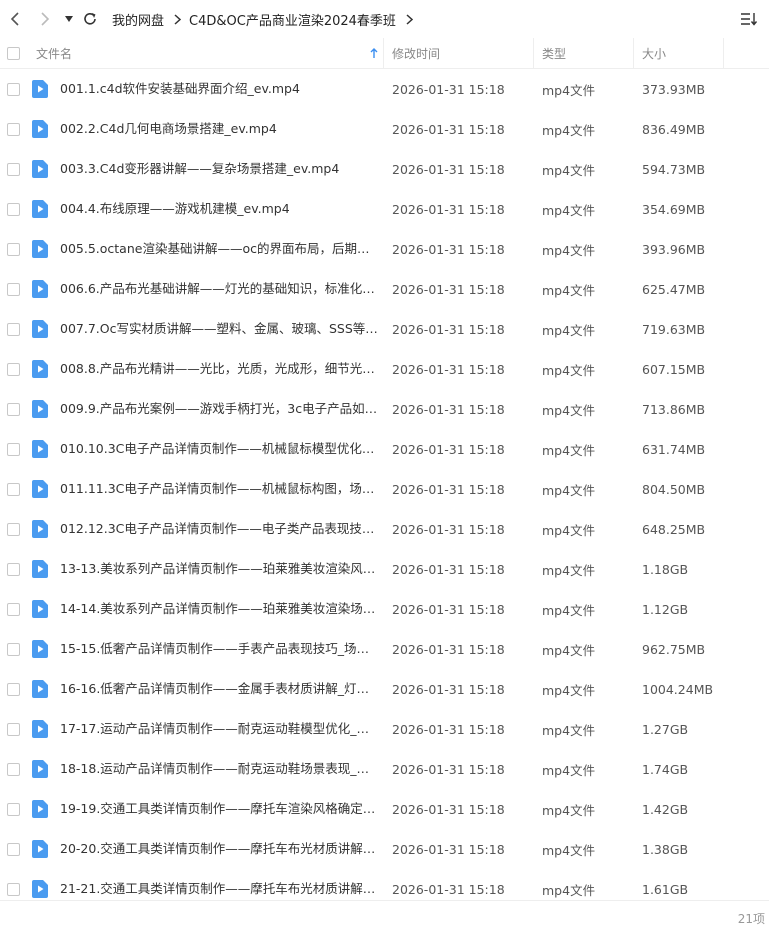 The width and height of the screenshot is (769, 935). Describe the element at coordinates (209, 53) in the screenshot. I see `column-header-name: 文件名` at that location.